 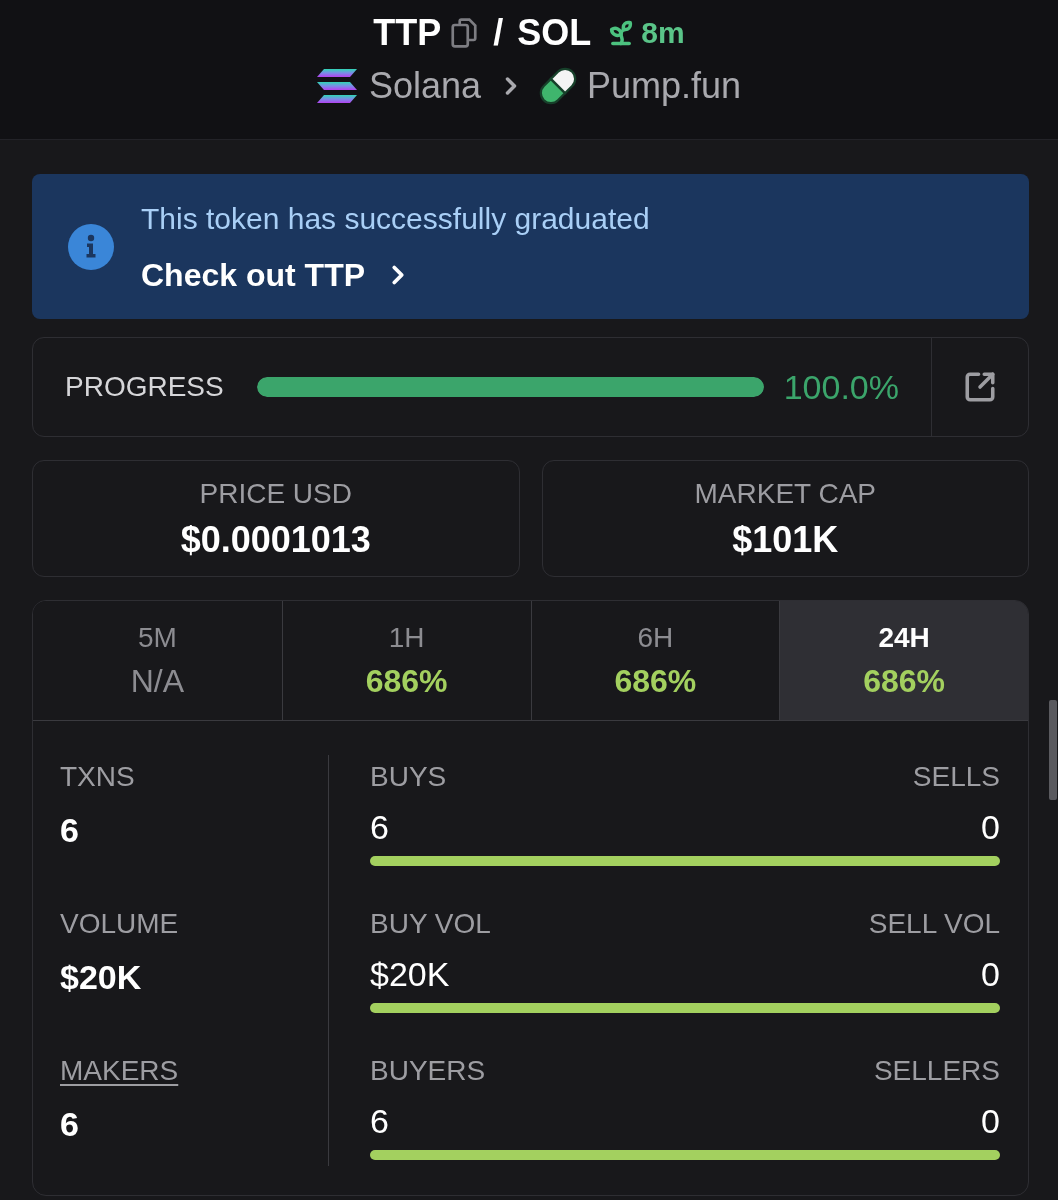 What do you see at coordinates (554, 33) in the screenshot?
I see `quote-symbol: SOL` at bounding box center [554, 33].